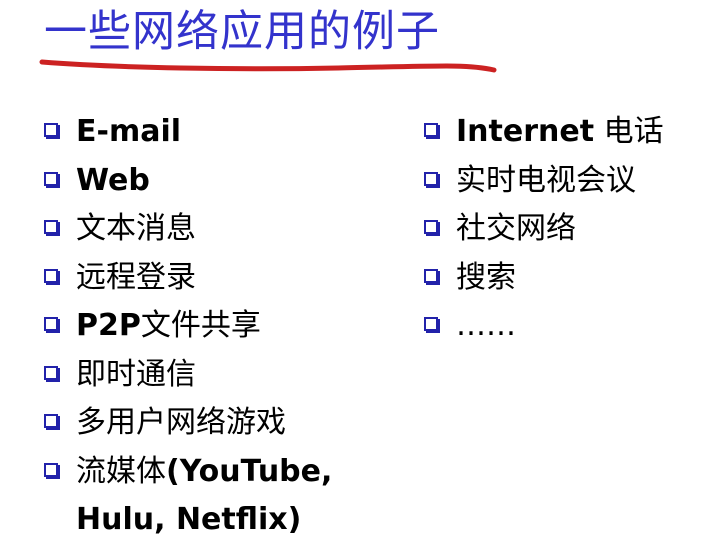  I want to click on item-latin-text-line2: Hulu, Netflix), so click(189, 519).